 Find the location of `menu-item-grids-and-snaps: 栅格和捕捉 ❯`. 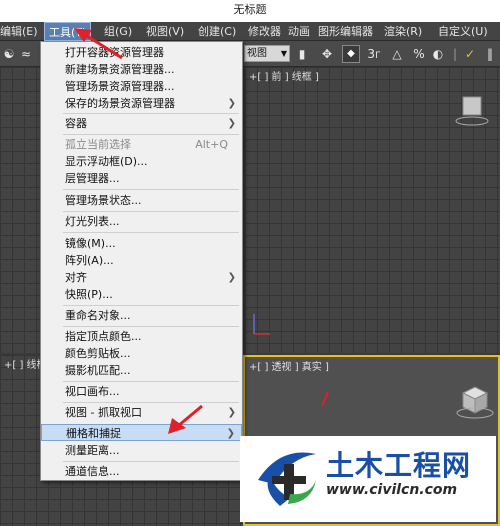

menu-item-grids-and-snaps: 栅格和捕捉 ❯ is located at coordinates (141, 432).